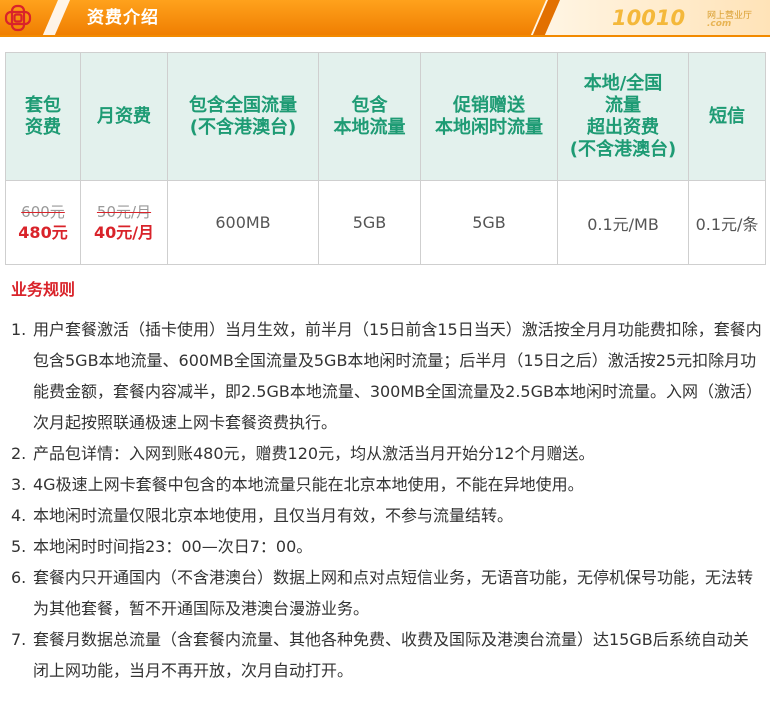  Describe the element at coordinates (19, 484) in the screenshot. I see `rule-number: 3.` at that location.